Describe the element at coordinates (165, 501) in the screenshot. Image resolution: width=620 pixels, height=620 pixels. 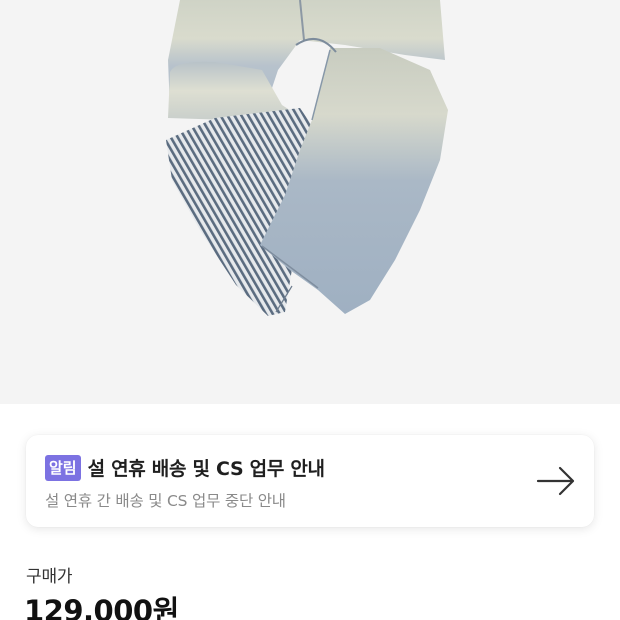
I see `notice-subtitle: 설 연휴 간 배송 및 CS 업무 중단 안내` at that location.